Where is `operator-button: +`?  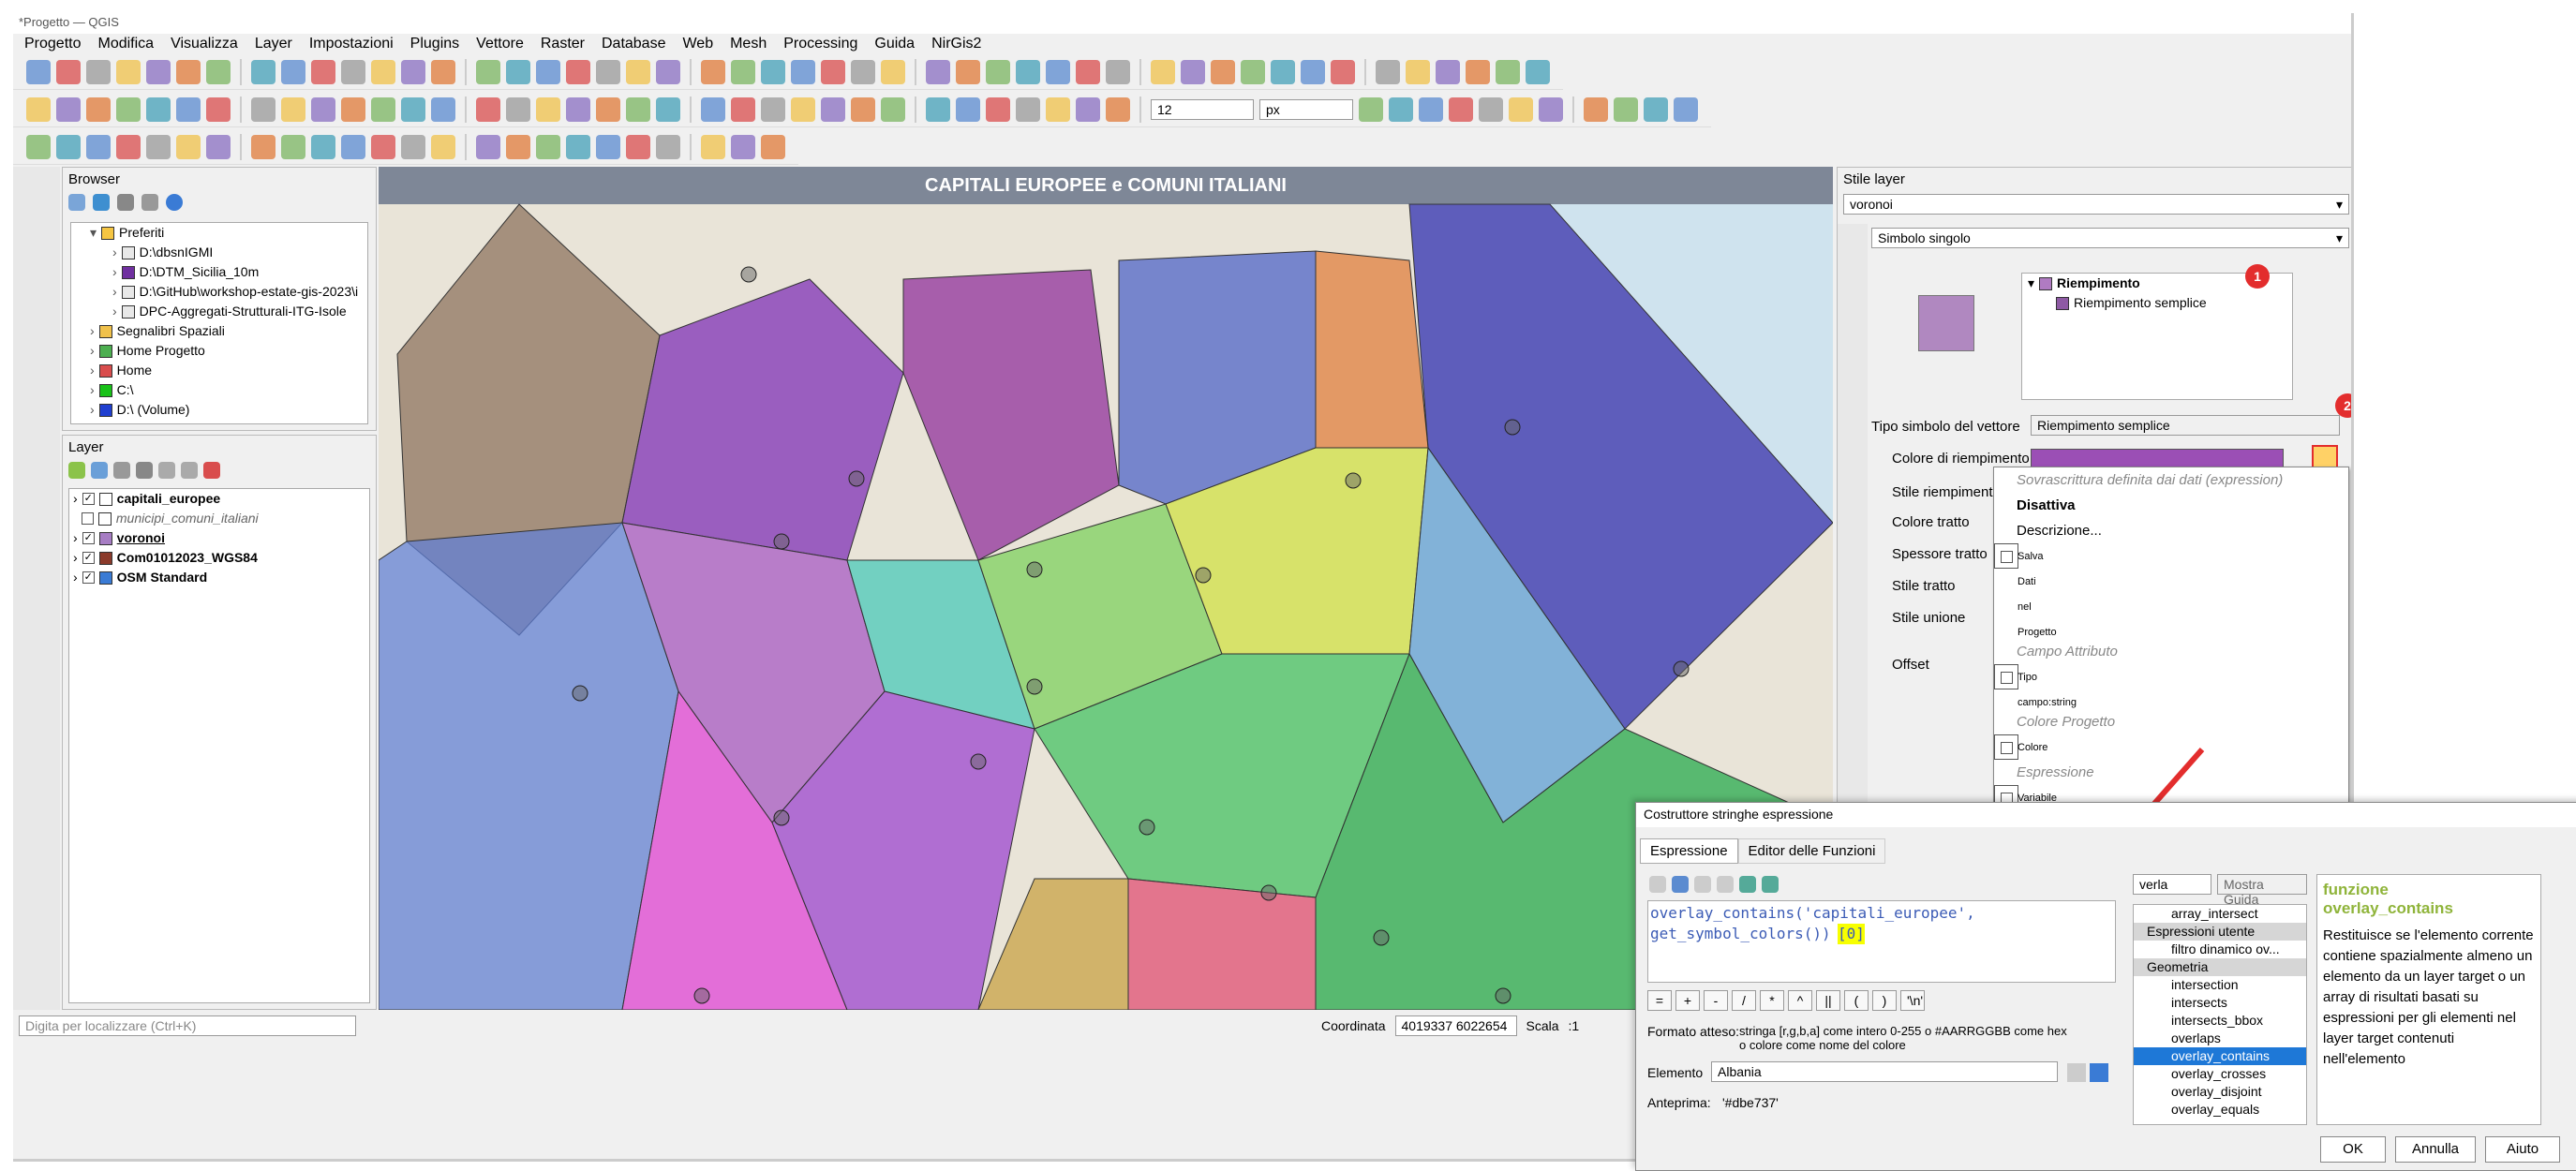 operator-button: + is located at coordinates (1687, 1000).